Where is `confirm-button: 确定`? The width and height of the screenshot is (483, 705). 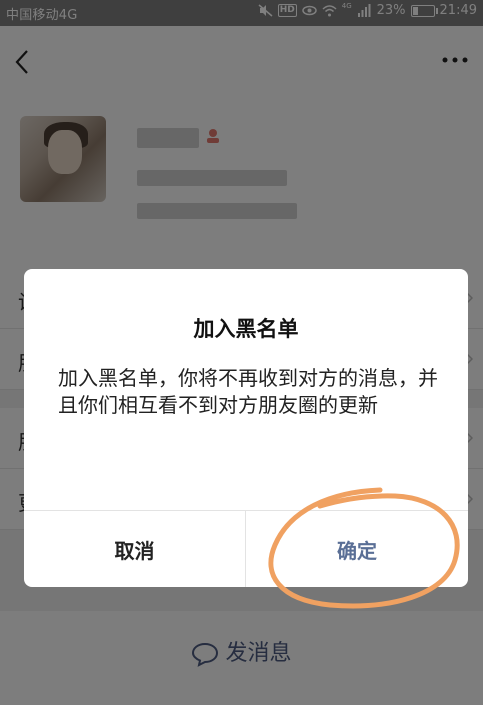
confirm-button: 确定 is located at coordinates (357, 549).